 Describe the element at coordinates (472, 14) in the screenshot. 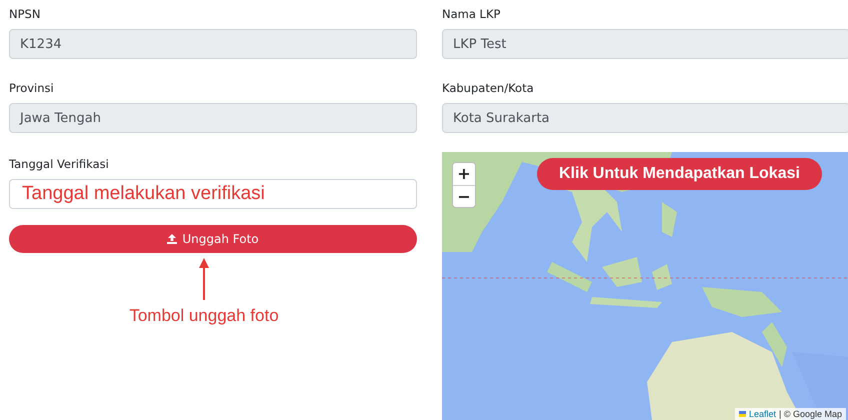

I see `field-label: Nama LKP` at that location.